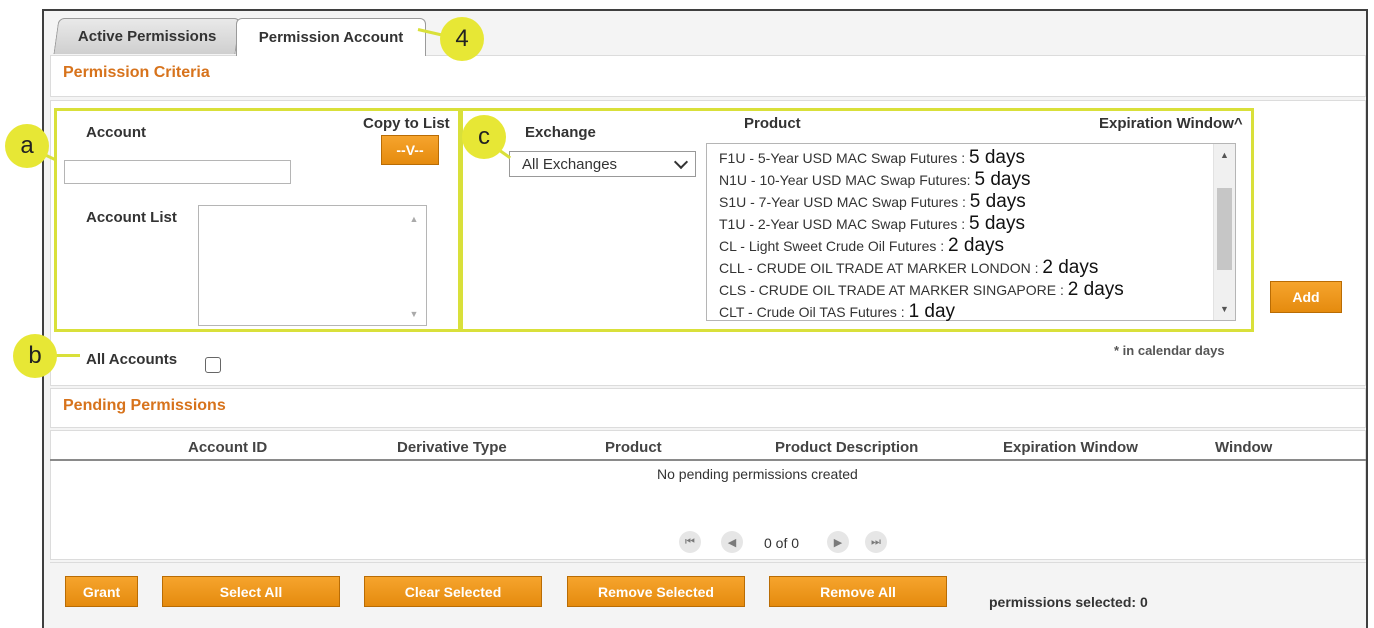 This screenshot has width=1374, height=628. I want to click on empty-table-message: No pending permissions created, so click(757, 474).